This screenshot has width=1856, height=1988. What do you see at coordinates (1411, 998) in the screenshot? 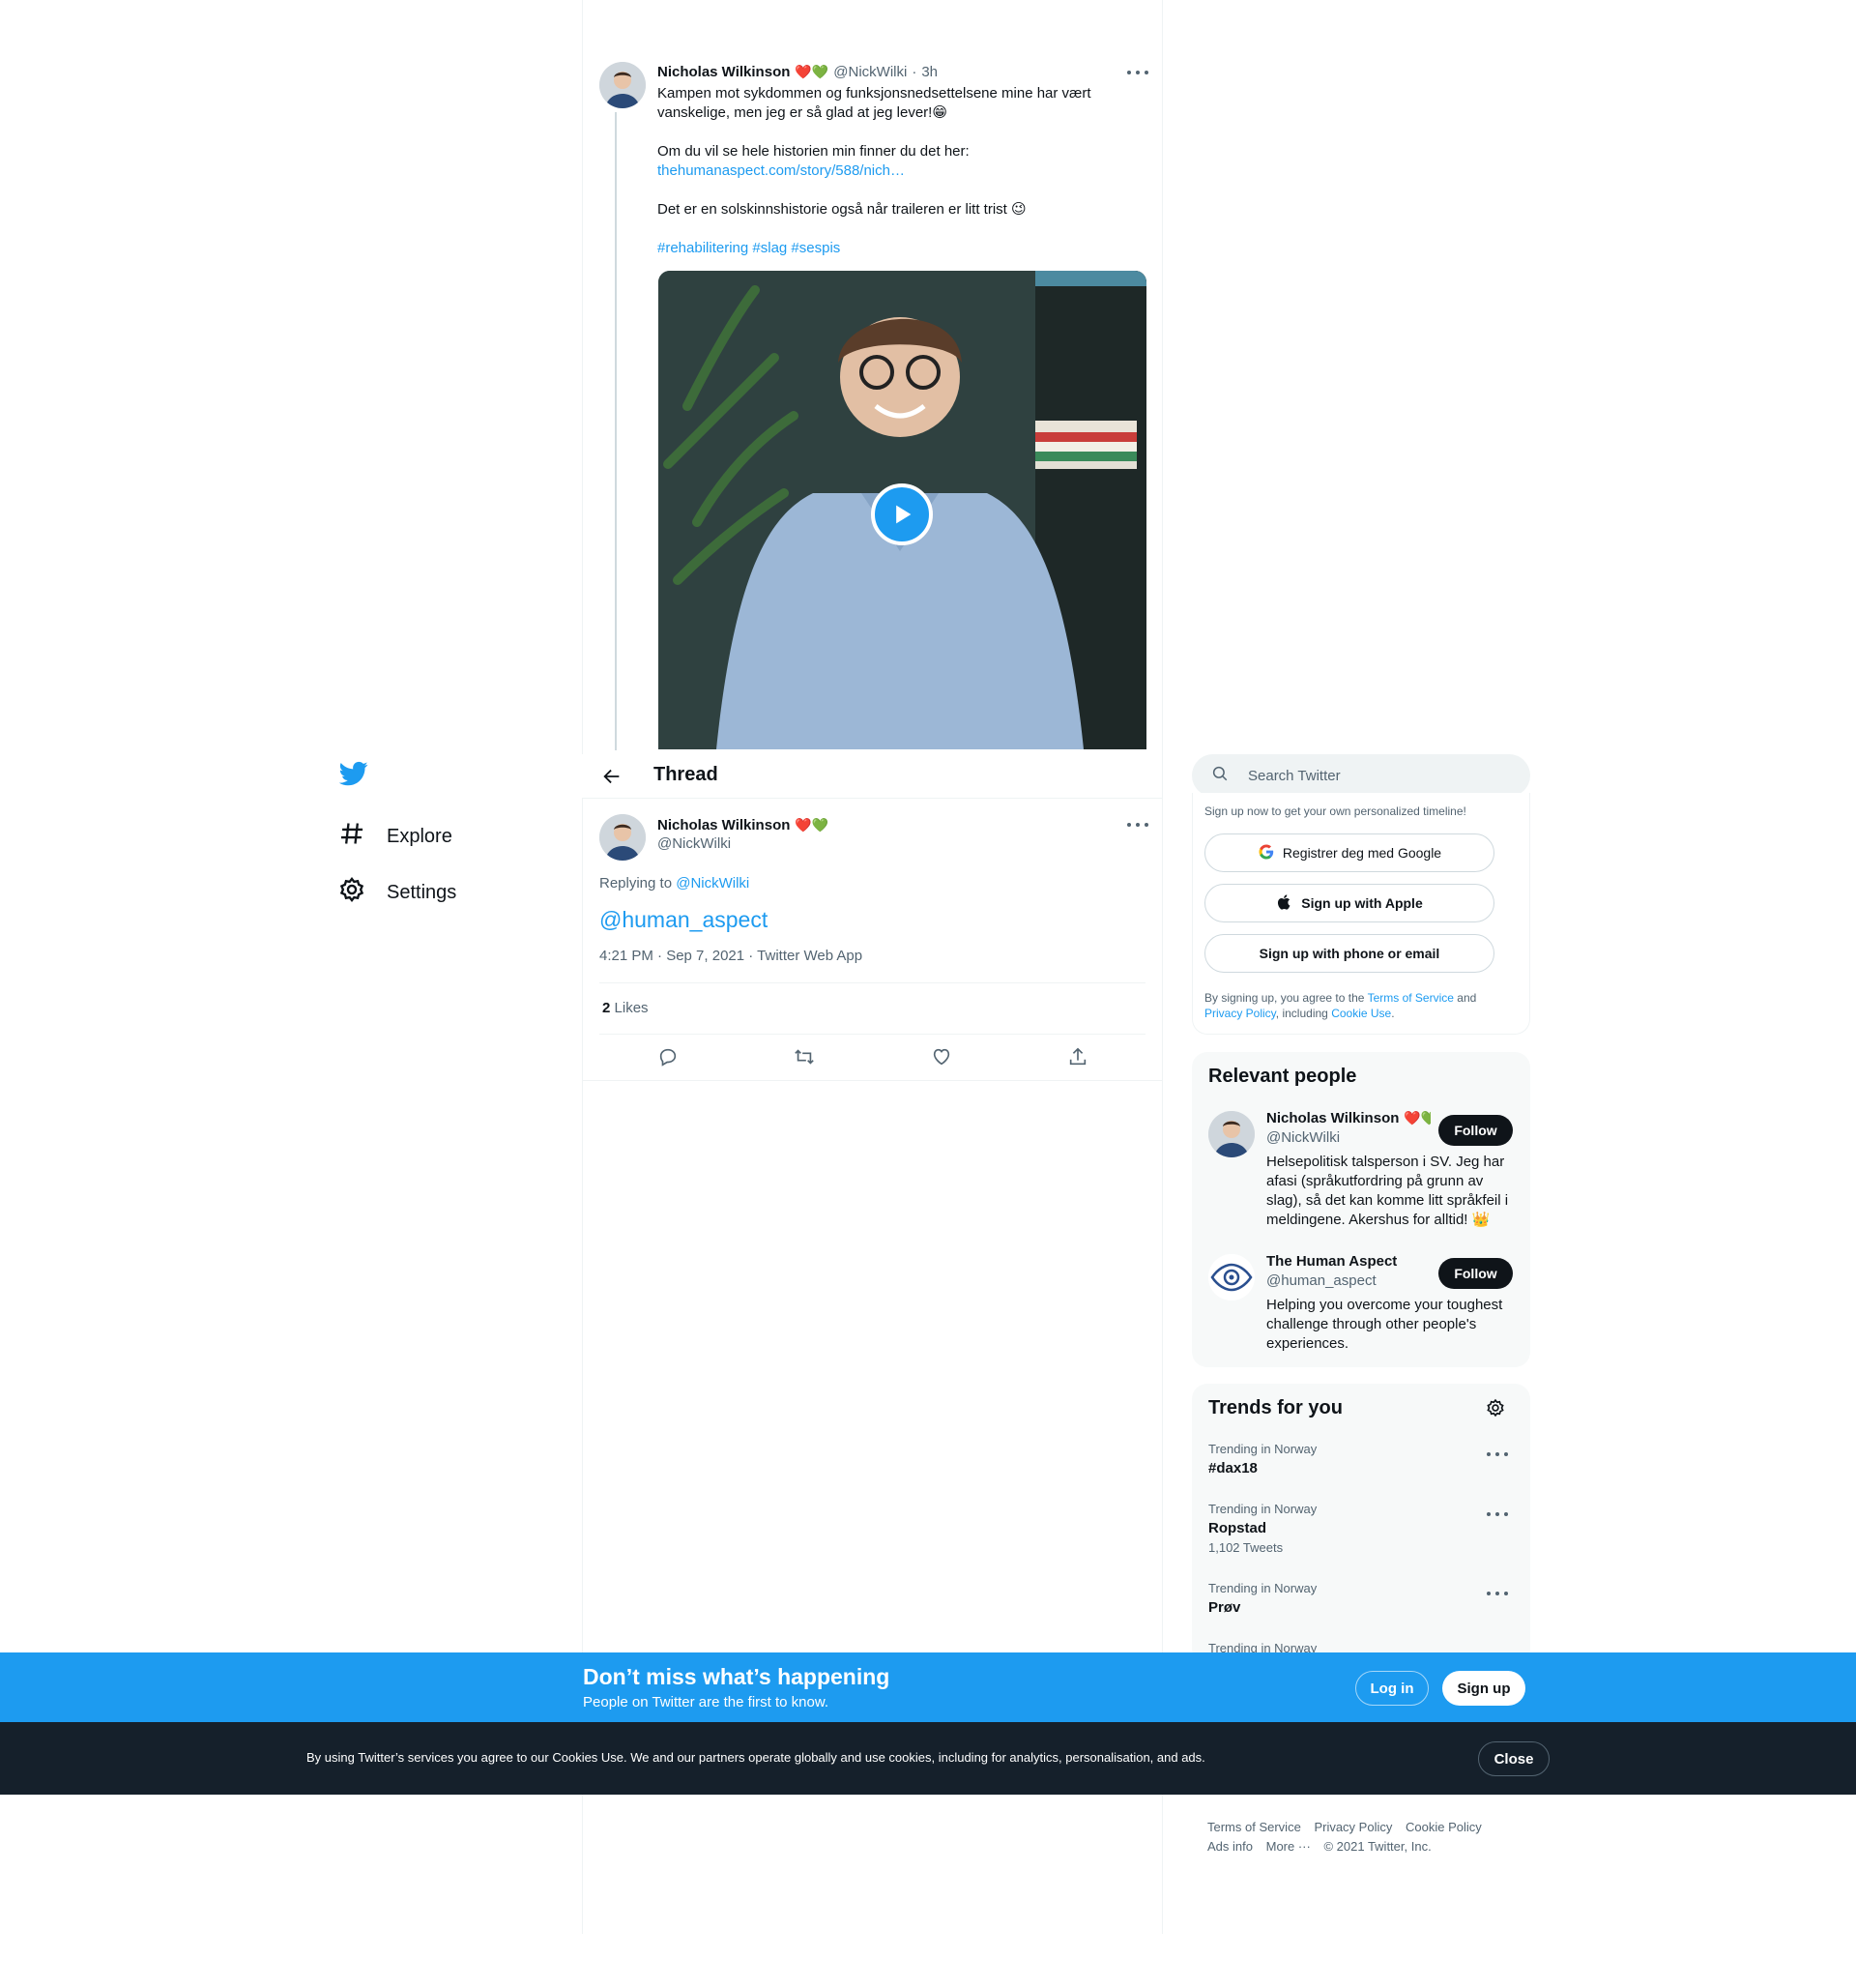
I see `terms-link: Terms of Service` at bounding box center [1411, 998].